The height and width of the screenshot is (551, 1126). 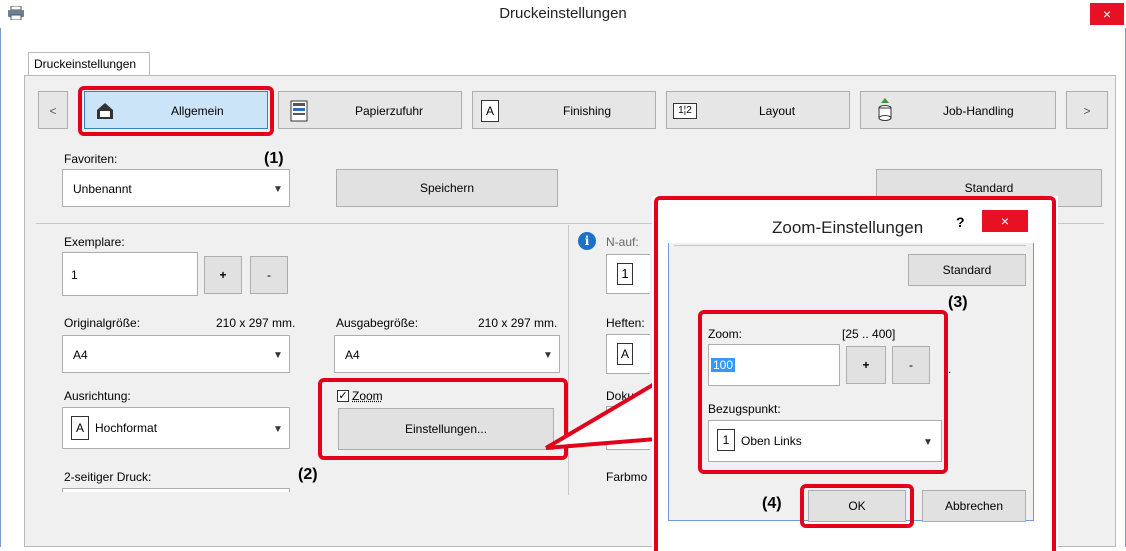 I want to click on tab-druckeinstellungen: Druckeinstellungen, so click(x=89, y=64).